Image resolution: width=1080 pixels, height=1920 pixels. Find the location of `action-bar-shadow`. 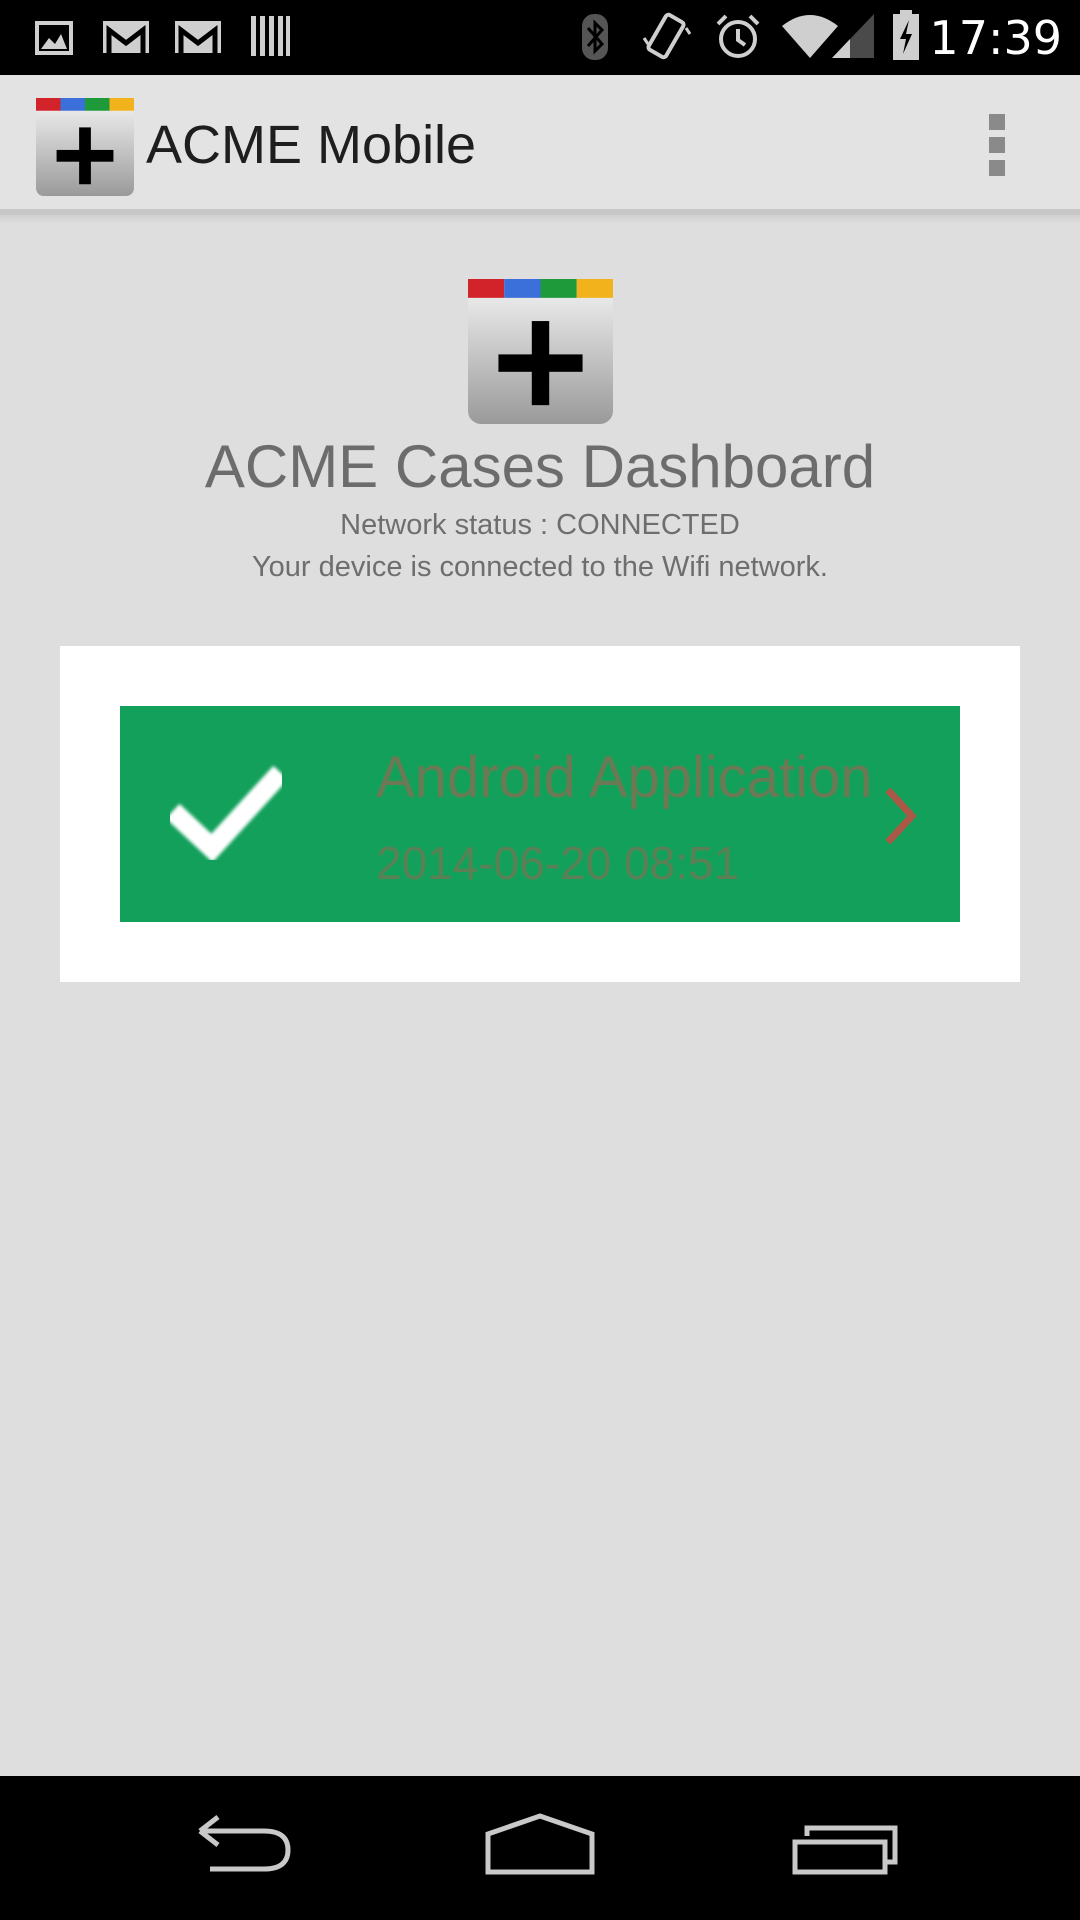

action-bar-shadow is located at coordinates (540, 219).